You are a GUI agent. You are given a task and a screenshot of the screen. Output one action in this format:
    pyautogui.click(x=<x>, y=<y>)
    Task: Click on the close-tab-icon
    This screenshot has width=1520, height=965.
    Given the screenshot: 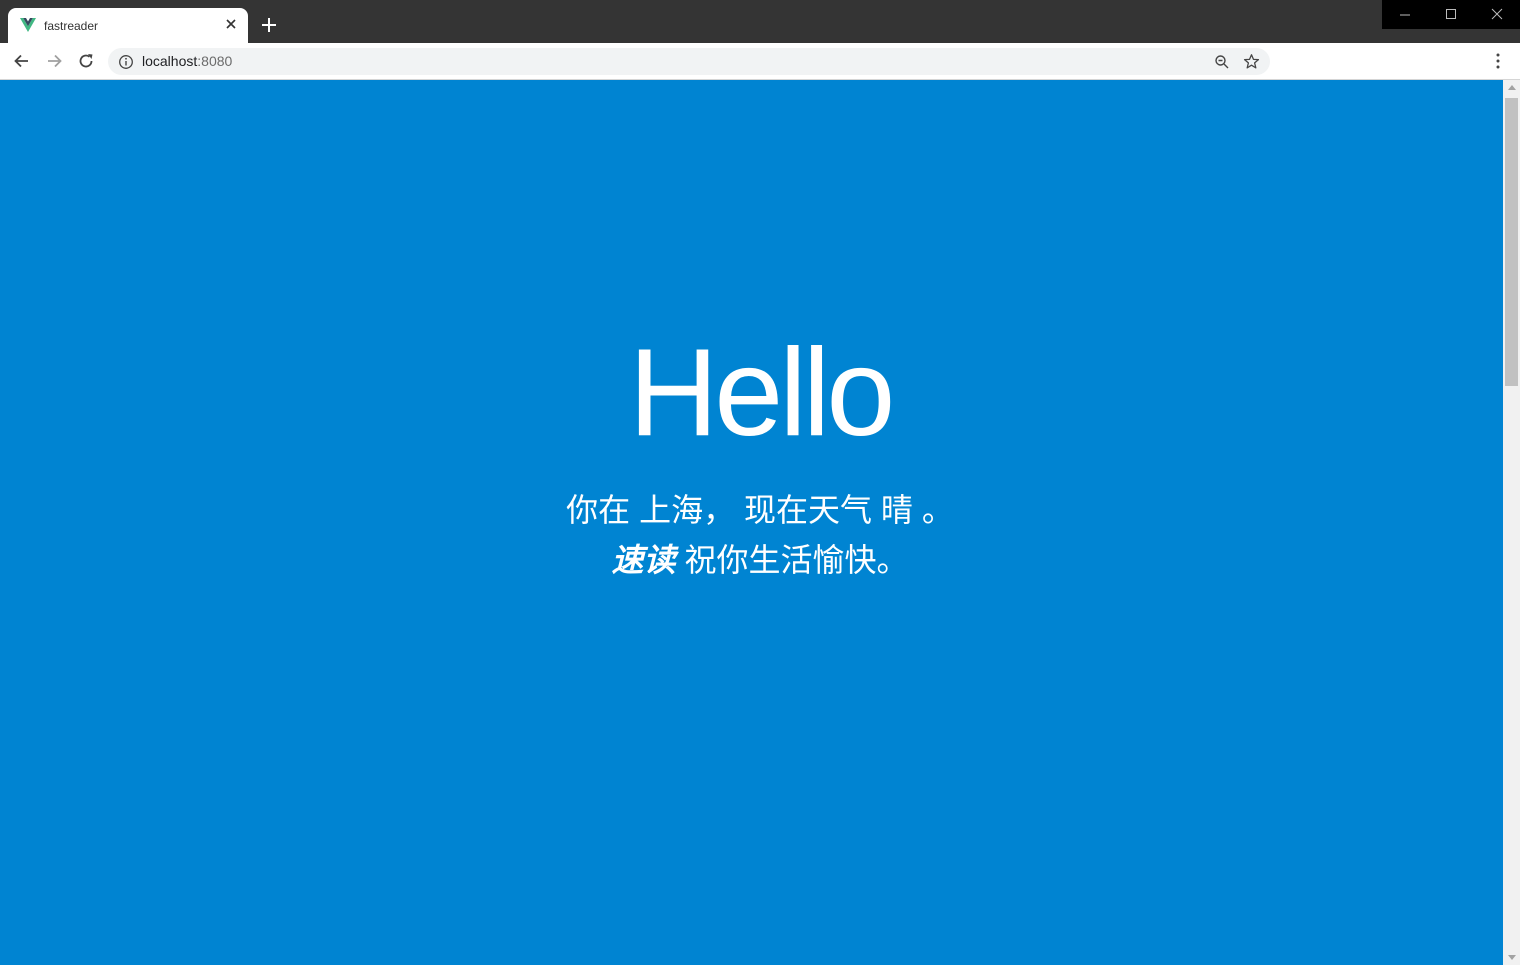 What is the action you would take?
    pyautogui.click(x=231, y=24)
    